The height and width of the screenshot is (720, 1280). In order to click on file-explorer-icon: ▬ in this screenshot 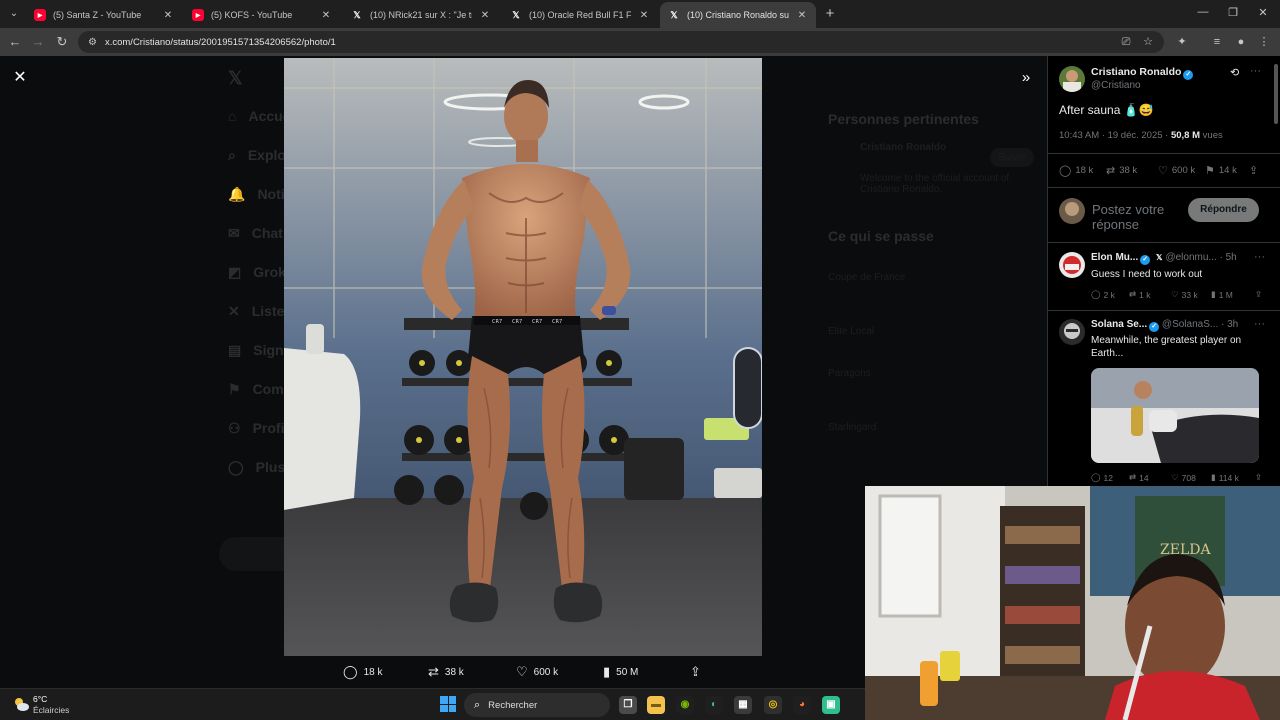, I will do `click(656, 705)`.